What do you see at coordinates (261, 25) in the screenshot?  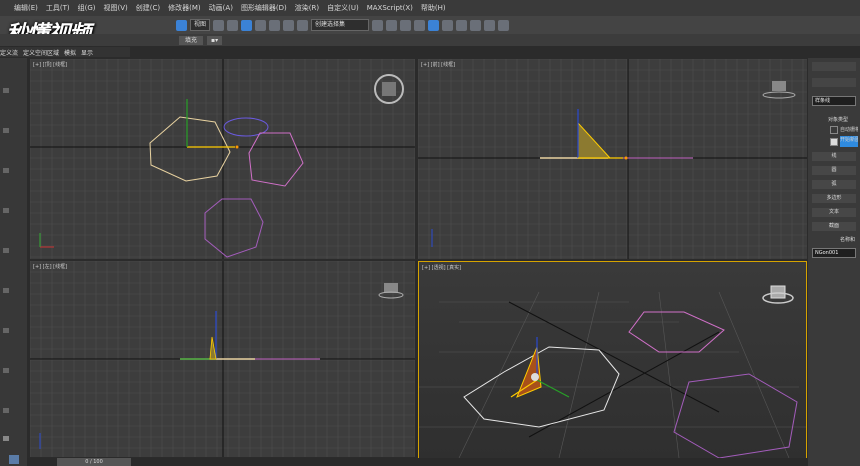 I see `angle-snap-icon` at bounding box center [261, 25].